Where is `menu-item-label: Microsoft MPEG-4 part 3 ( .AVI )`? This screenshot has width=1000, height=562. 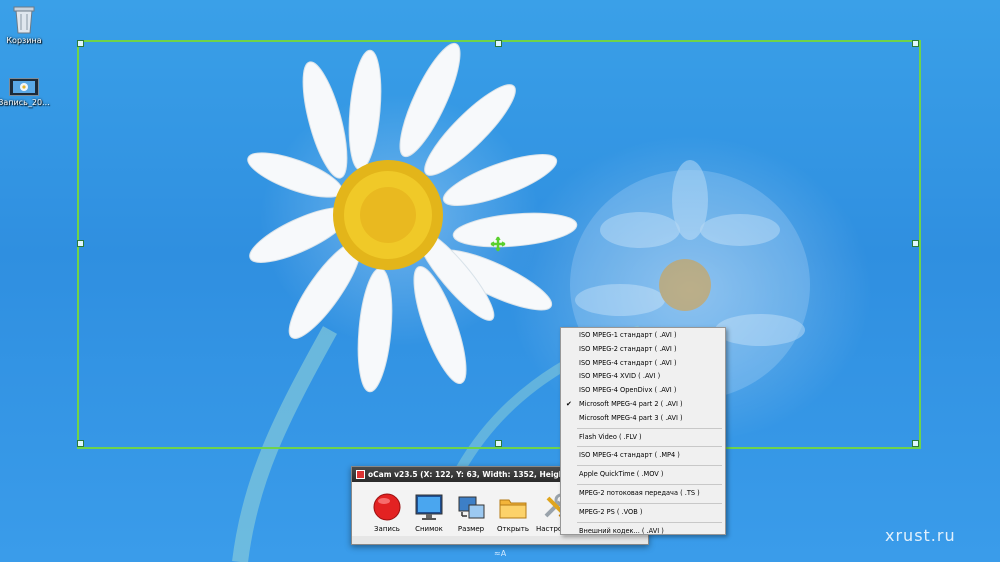
menu-item-label: Microsoft MPEG-4 part 3 ( .AVI ) is located at coordinates (631, 417).